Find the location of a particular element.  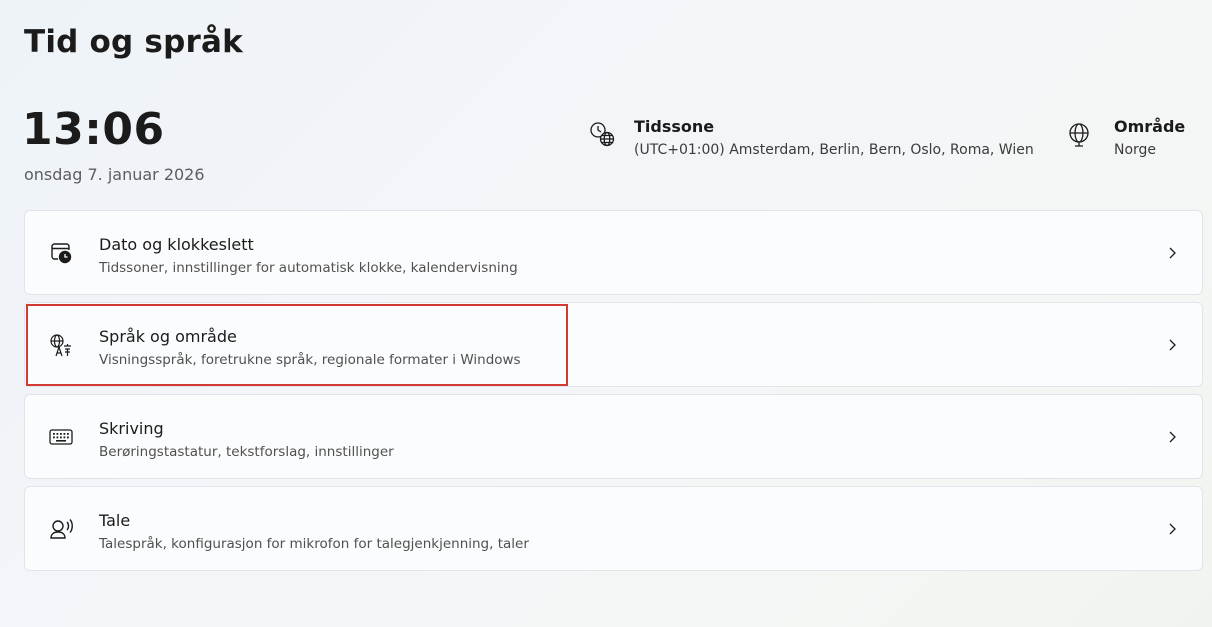

card-title: Skriving is located at coordinates (131, 428).